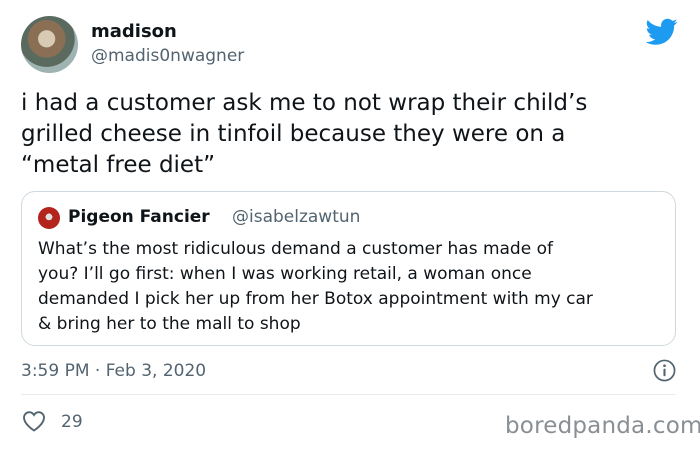 This screenshot has height=449, width=700. What do you see at coordinates (348, 394) in the screenshot?
I see `divider` at bounding box center [348, 394].